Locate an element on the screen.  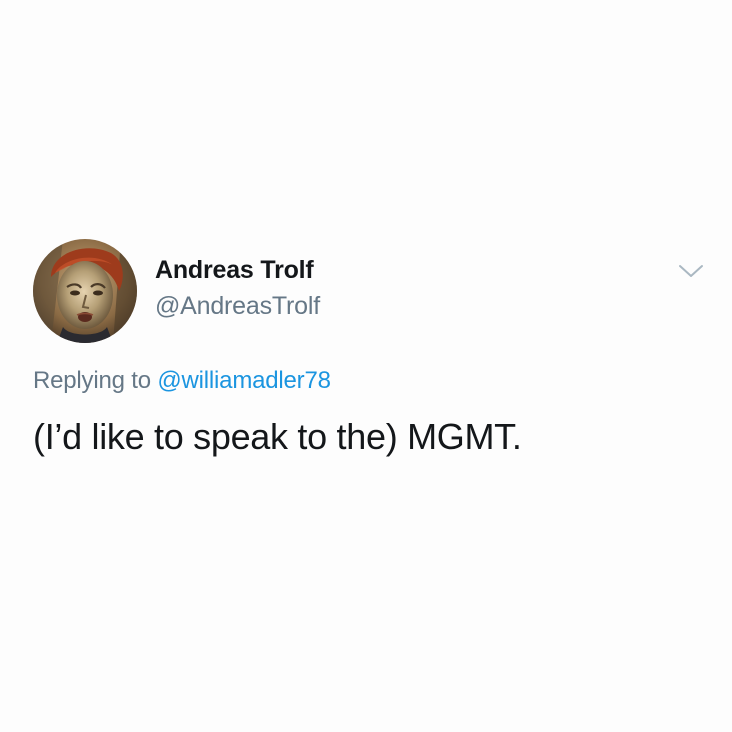
reply-mention-link: @williamadler78 is located at coordinates (244, 380).